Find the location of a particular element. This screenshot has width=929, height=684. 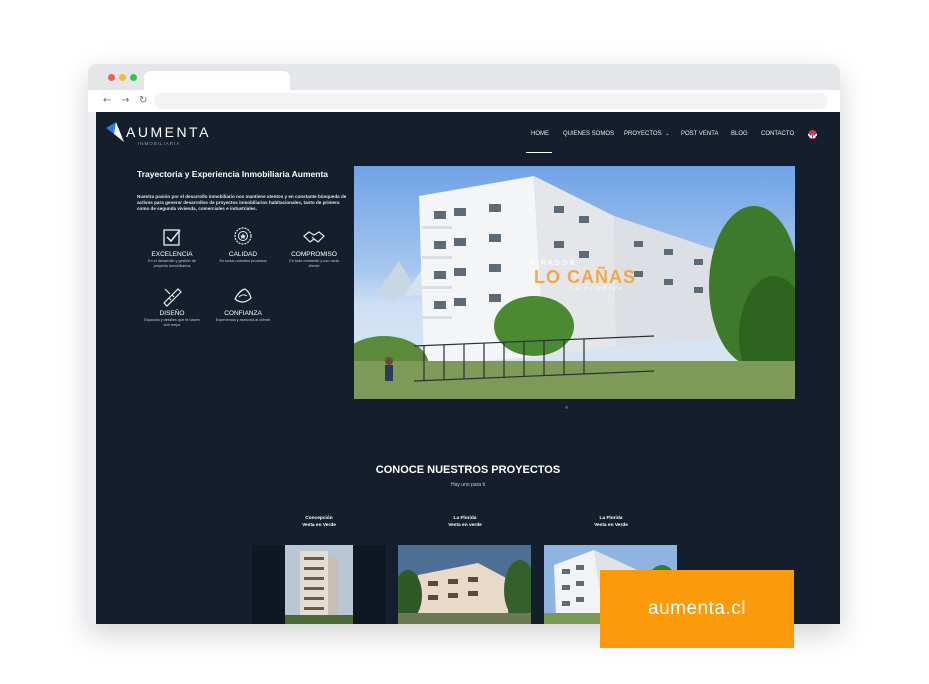

nav-home: HOME is located at coordinates (540, 134).